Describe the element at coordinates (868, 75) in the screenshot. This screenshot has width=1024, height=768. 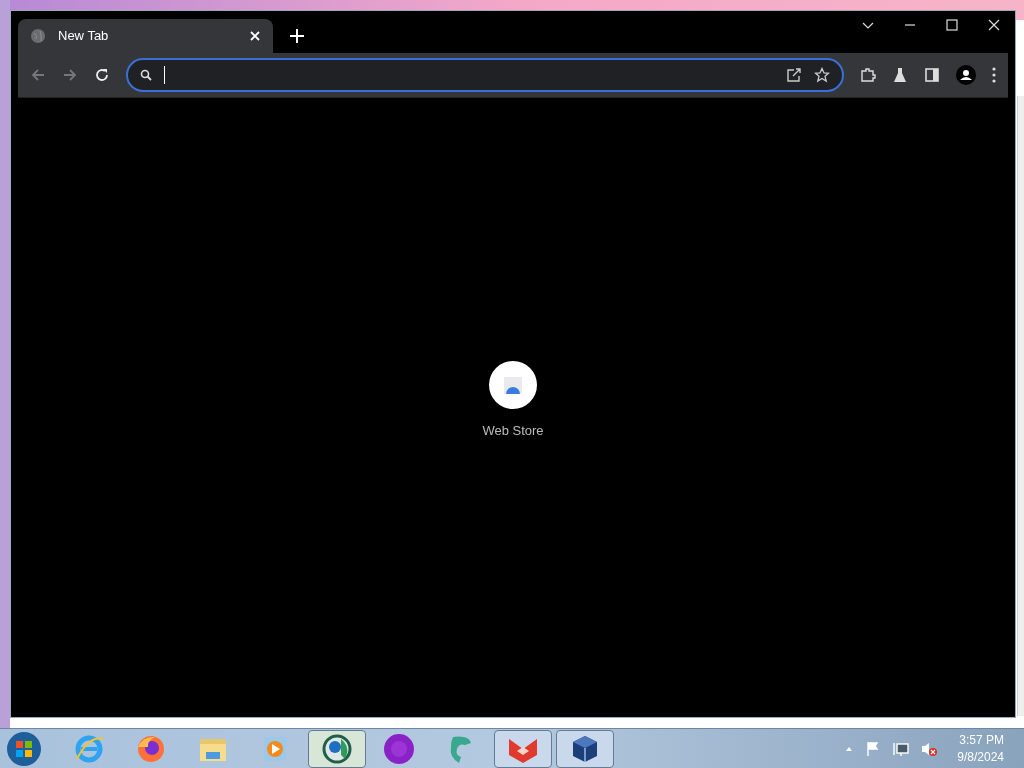
I see `puzzle-icon` at that location.